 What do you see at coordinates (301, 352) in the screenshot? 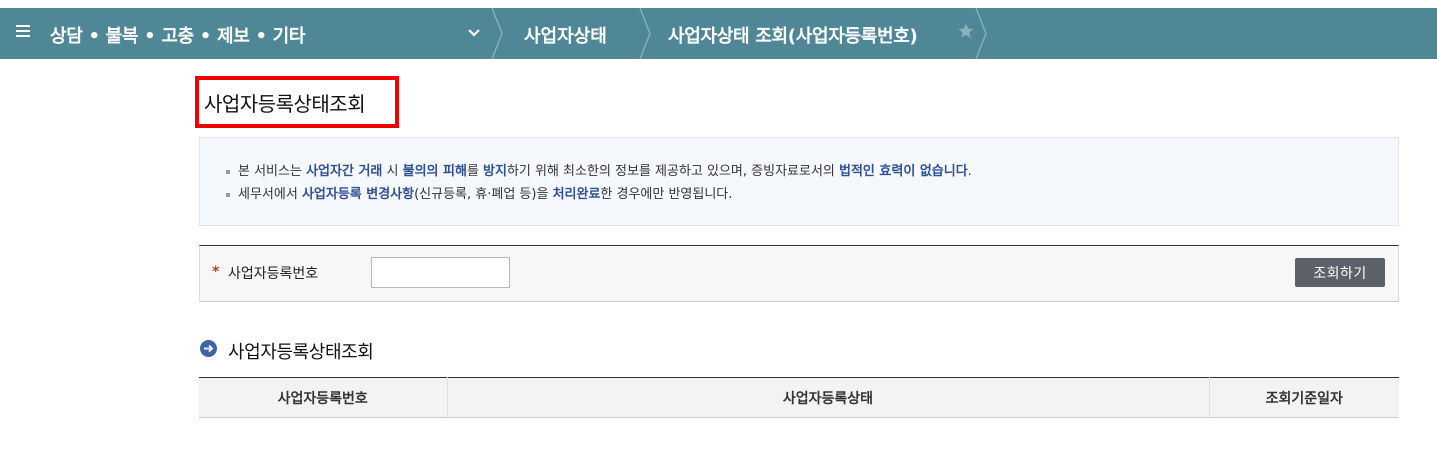
I see `result-section-title: 사업자등록상태조회` at bounding box center [301, 352].